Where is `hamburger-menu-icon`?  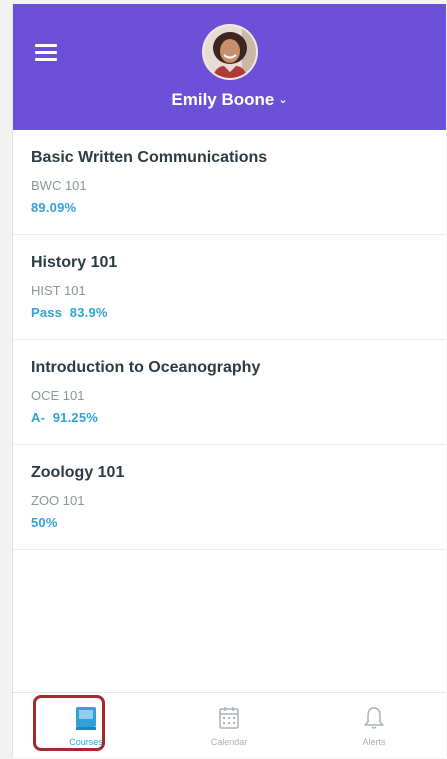 hamburger-menu-icon is located at coordinates (46, 53).